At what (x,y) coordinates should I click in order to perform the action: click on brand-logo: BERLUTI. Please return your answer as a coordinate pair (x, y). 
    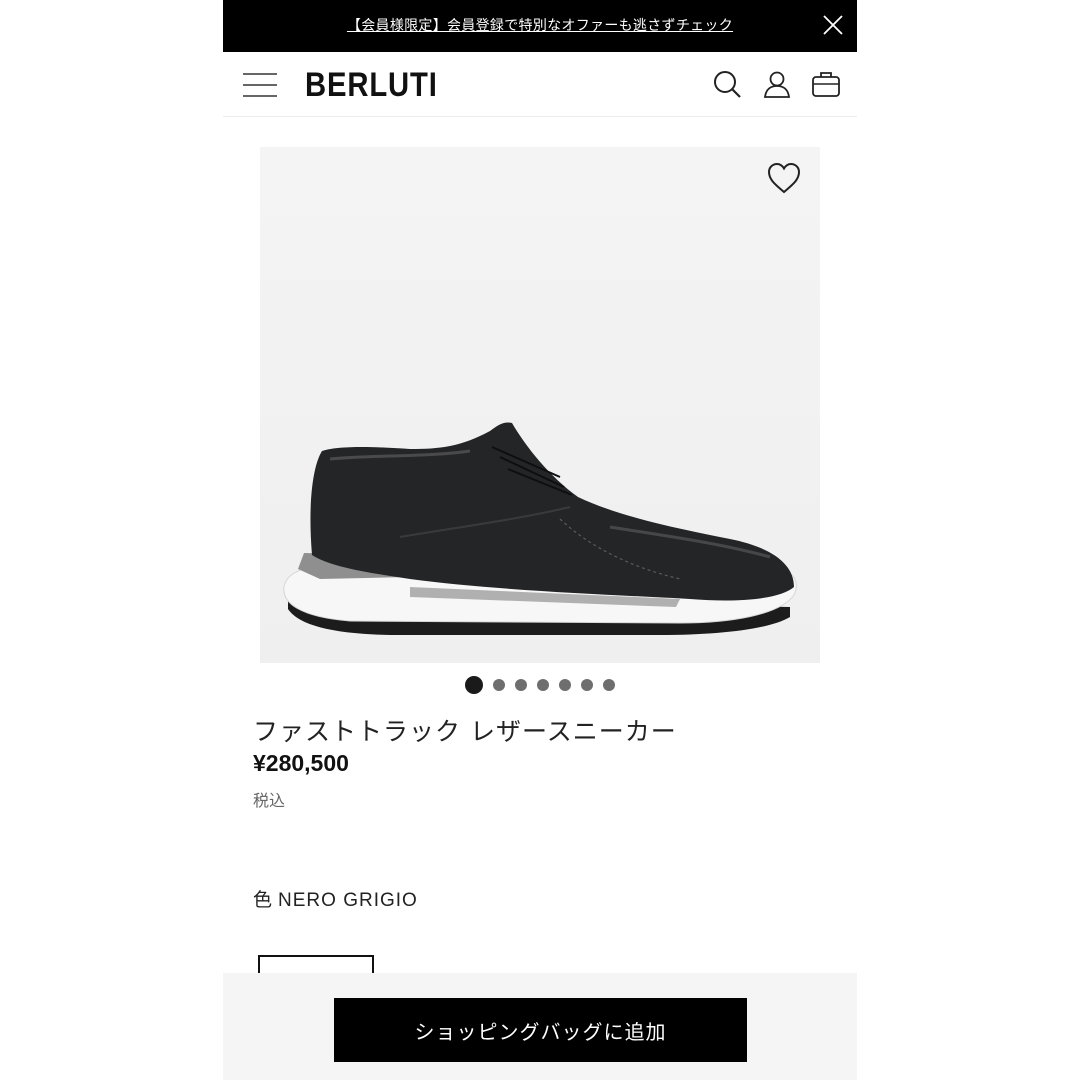
    Looking at the image, I should click on (371, 85).